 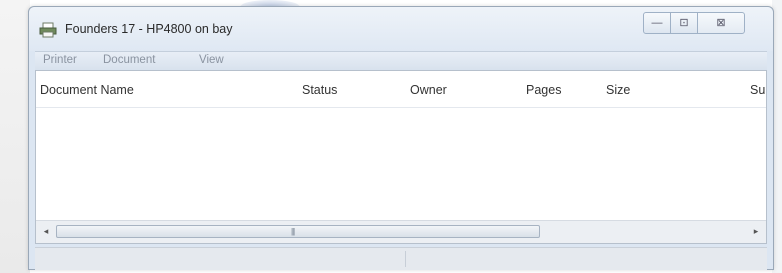 I want to click on maximize-button: ⊡, so click(x=684, y=23).